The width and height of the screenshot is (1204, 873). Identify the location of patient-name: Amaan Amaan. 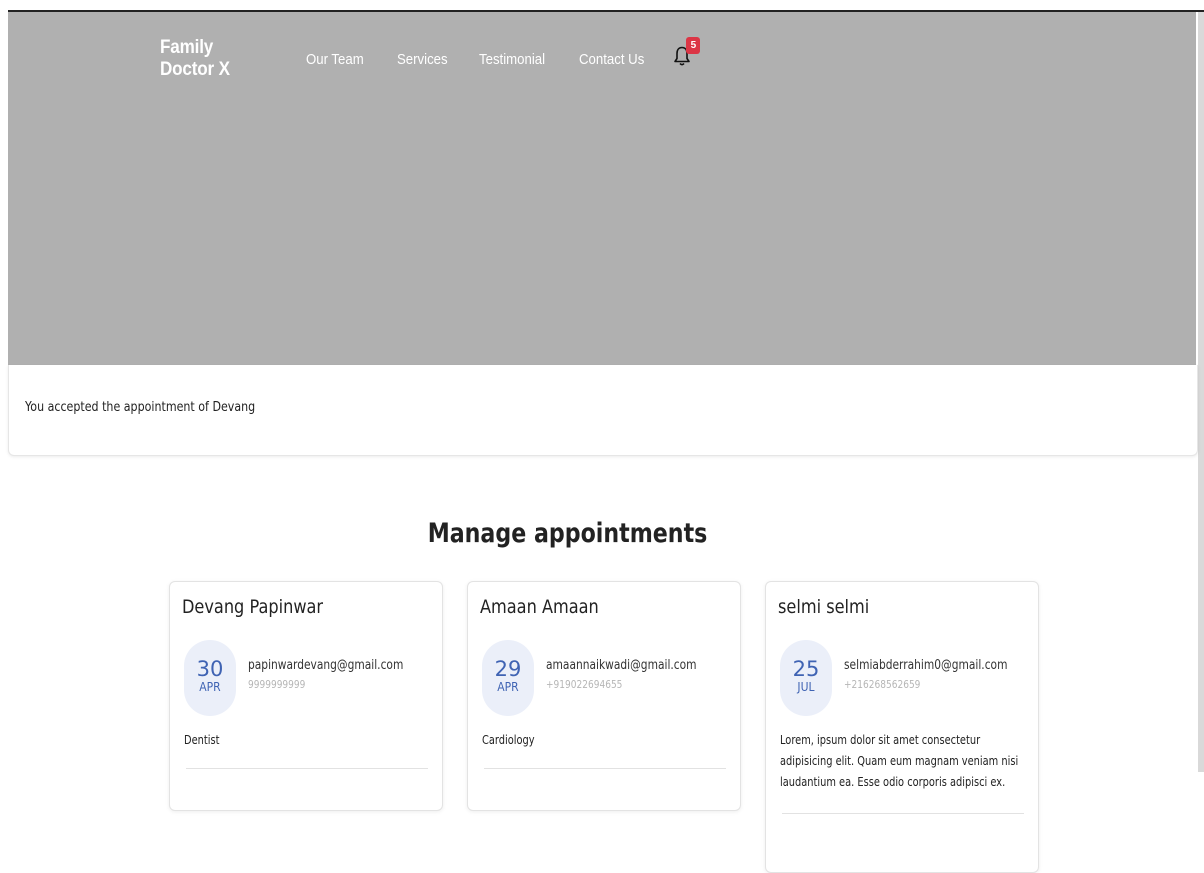
(539, 607).